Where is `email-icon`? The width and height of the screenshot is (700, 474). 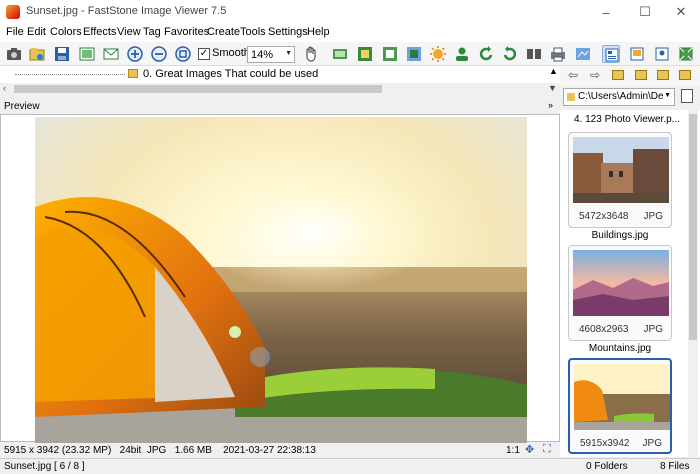
email-icon is located at coordinates (111, 54).